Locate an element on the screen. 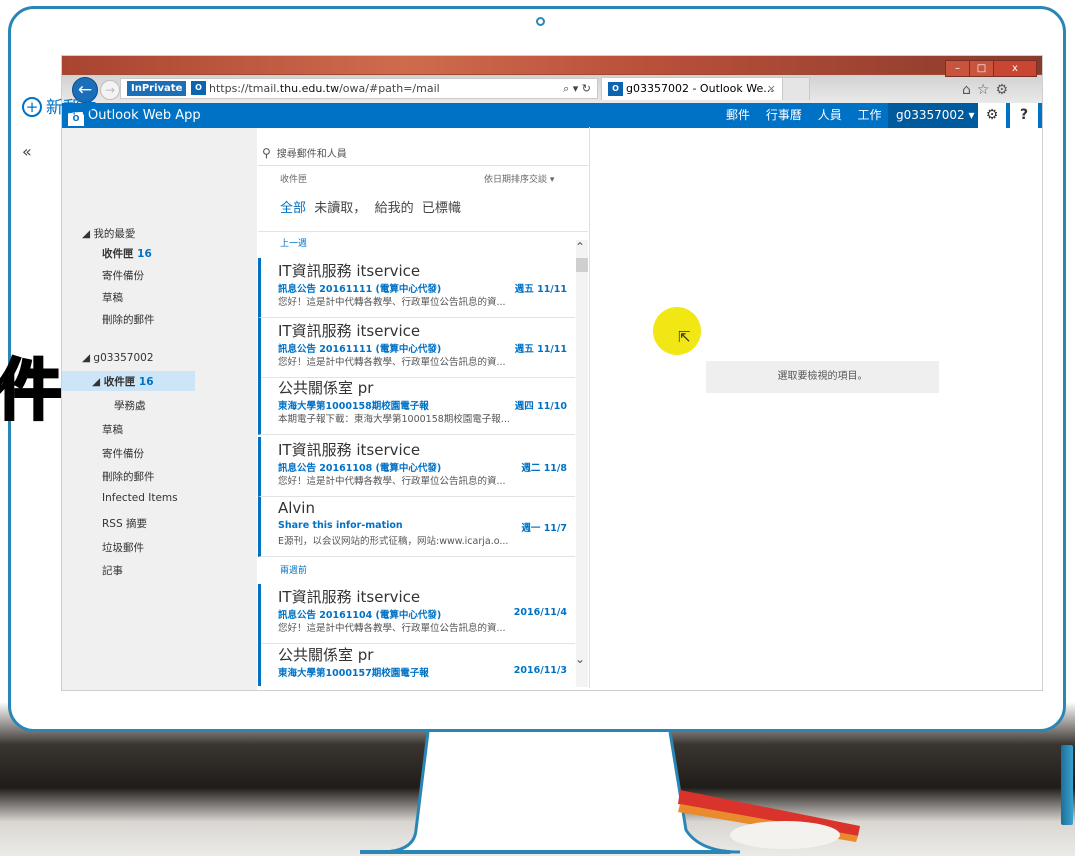  account-inbox: ◢ 收件匣 16 is located at coordinates (123, 381).